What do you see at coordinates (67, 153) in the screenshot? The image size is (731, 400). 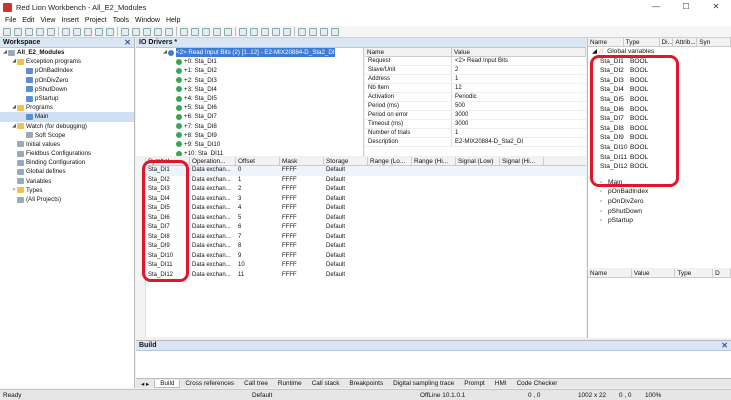 I see `workspace-tree-item: Fieldbus Configurations` at bounding box center [67, 153].